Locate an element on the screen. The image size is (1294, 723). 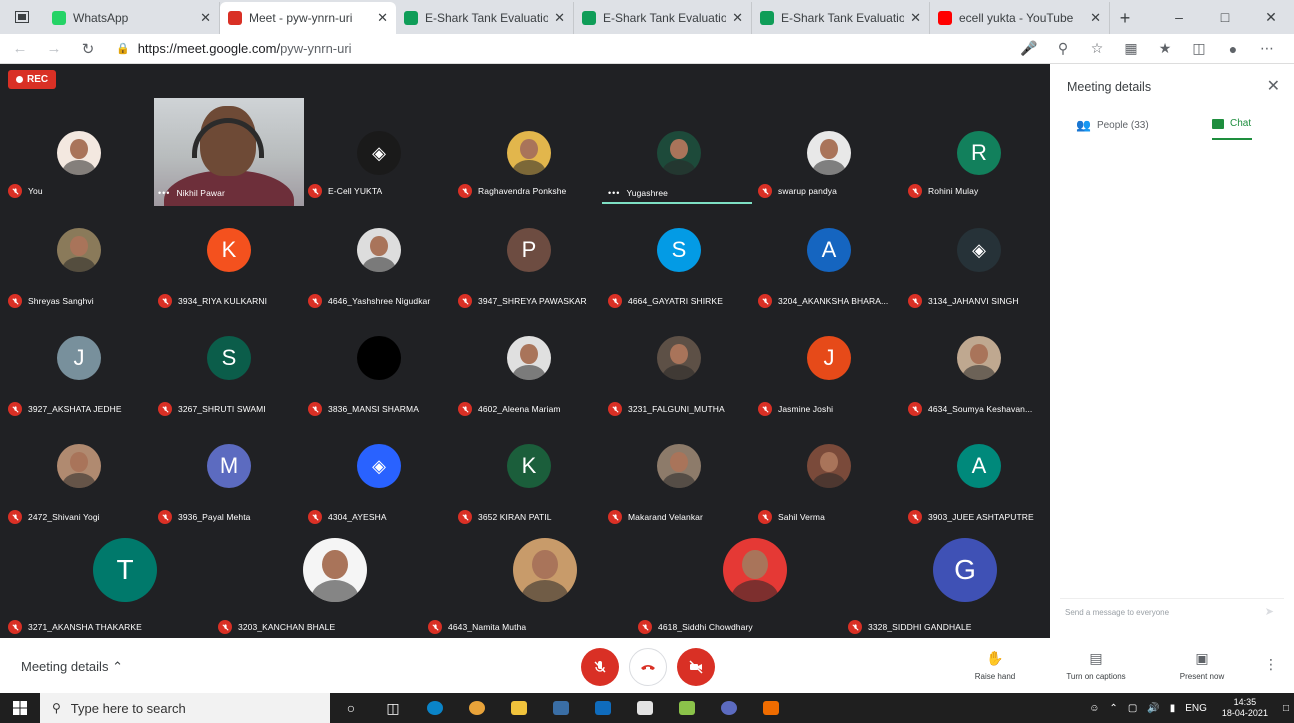
app-icon-orange is located at coordinates (771, 708).